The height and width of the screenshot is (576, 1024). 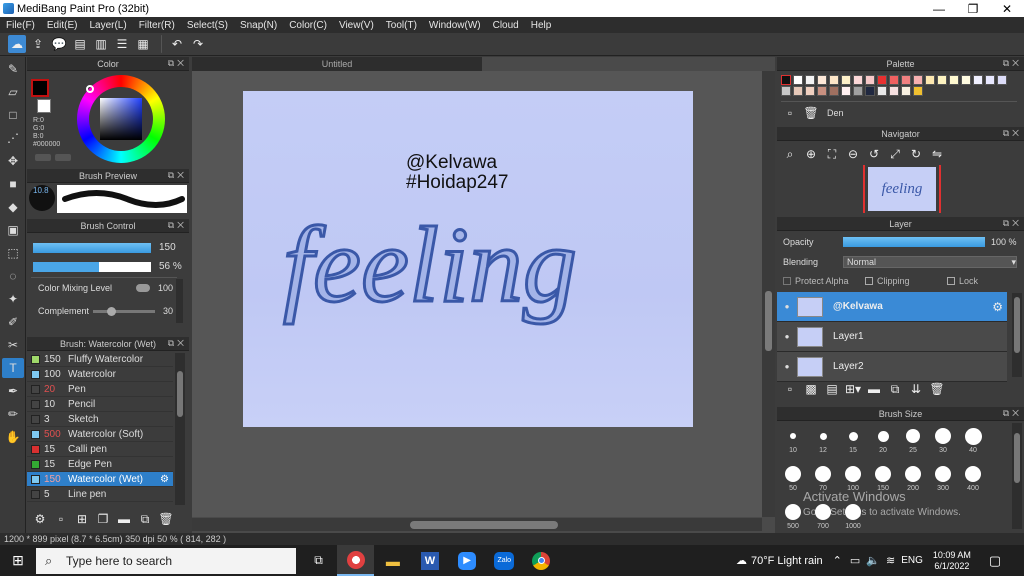 What do you see at coordinates (873, 560) in the screenshot?
I see `volume-icon: 🔈` at bounding box center [873, 560].